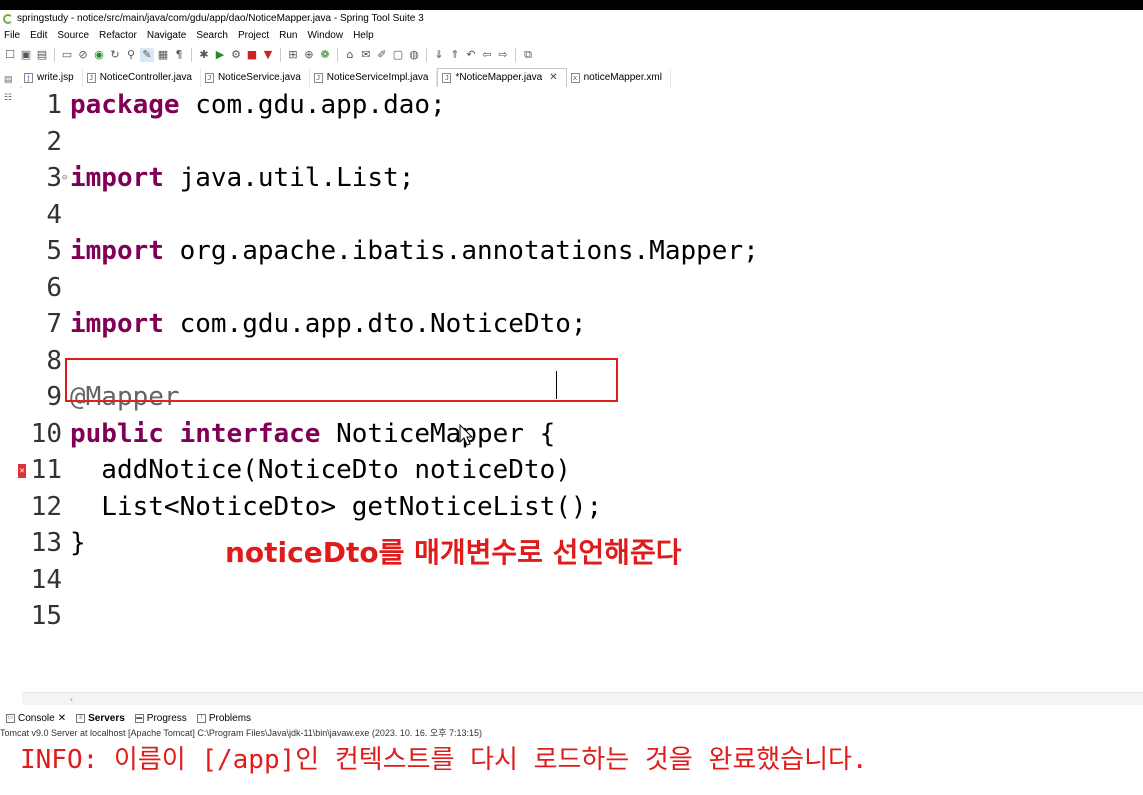  What do you see at coordinates (46, 506) in the screenshot?
I see `line-number: 12` at bounding box center [46, 506].